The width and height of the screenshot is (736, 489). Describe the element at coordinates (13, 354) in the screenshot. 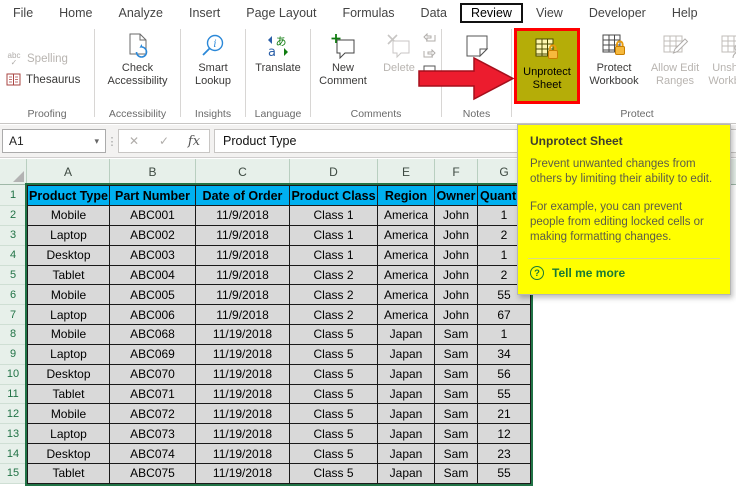

I see `row-number: 9` at that location.